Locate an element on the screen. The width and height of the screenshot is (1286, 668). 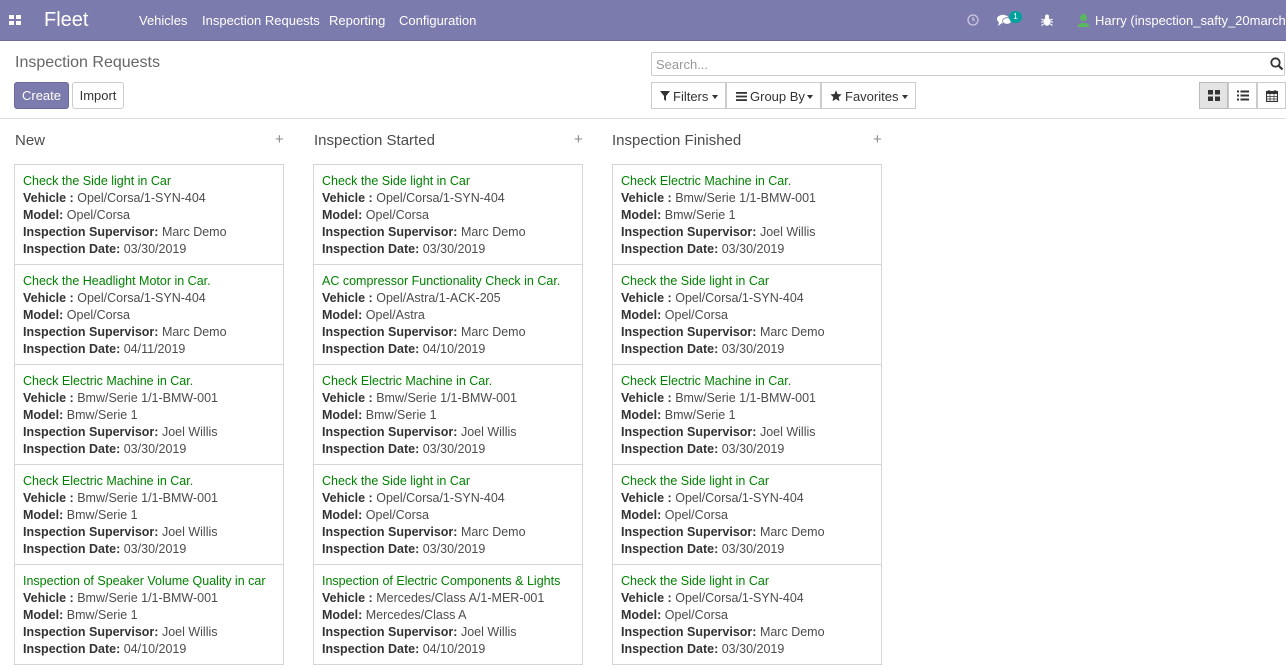
create-button: Create is located at coordinates (41, 95).